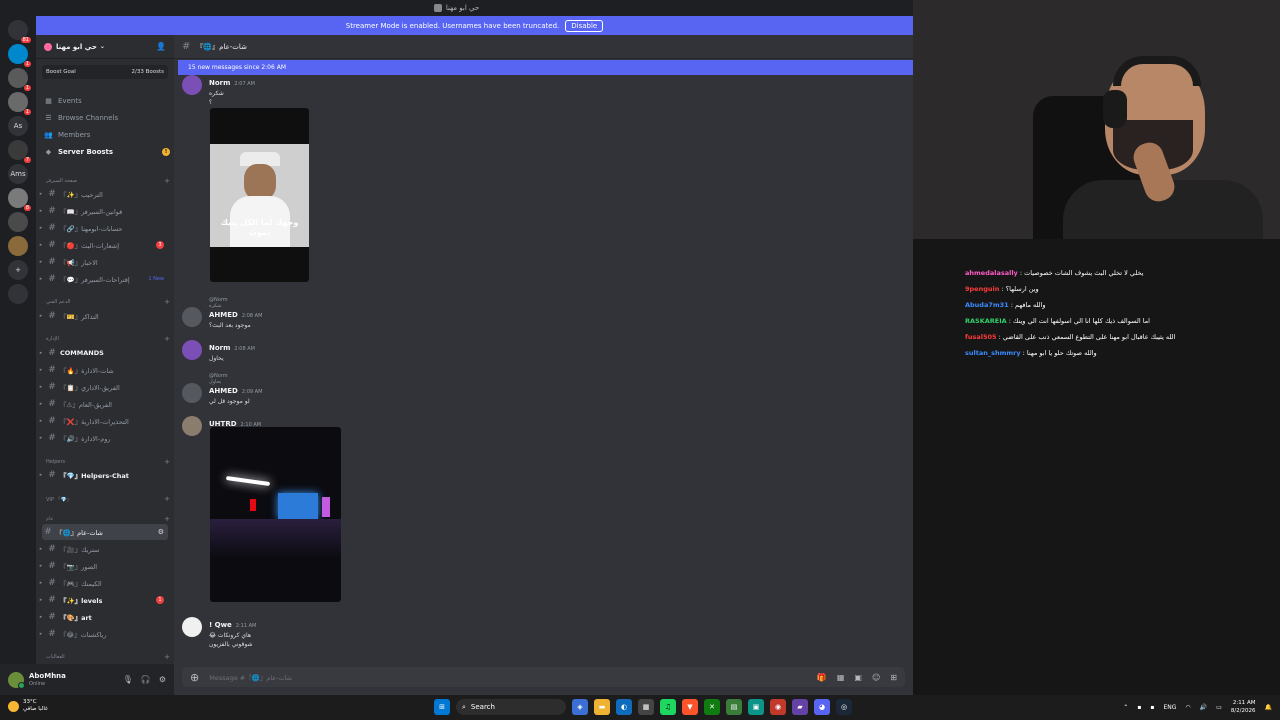 This screenshot has height=720, width=1280. Describe the element at coordinates (876, 677) in the screenshot. I see `emoji-icon: ☺` at that location.